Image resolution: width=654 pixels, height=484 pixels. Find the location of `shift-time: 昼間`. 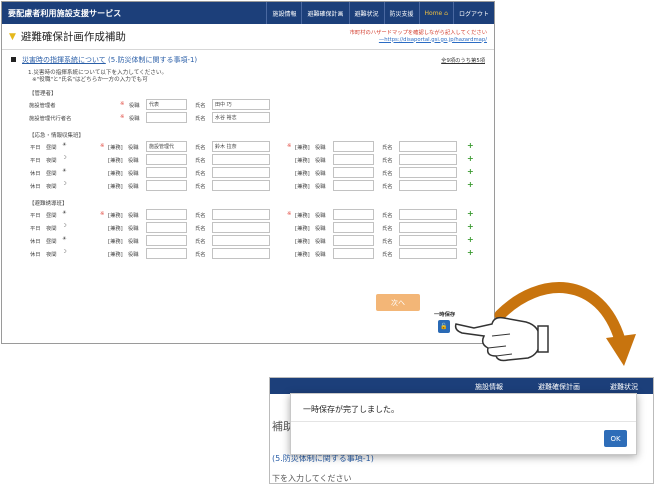

shift-time: 昼間 is located at coordinates (51, 148).